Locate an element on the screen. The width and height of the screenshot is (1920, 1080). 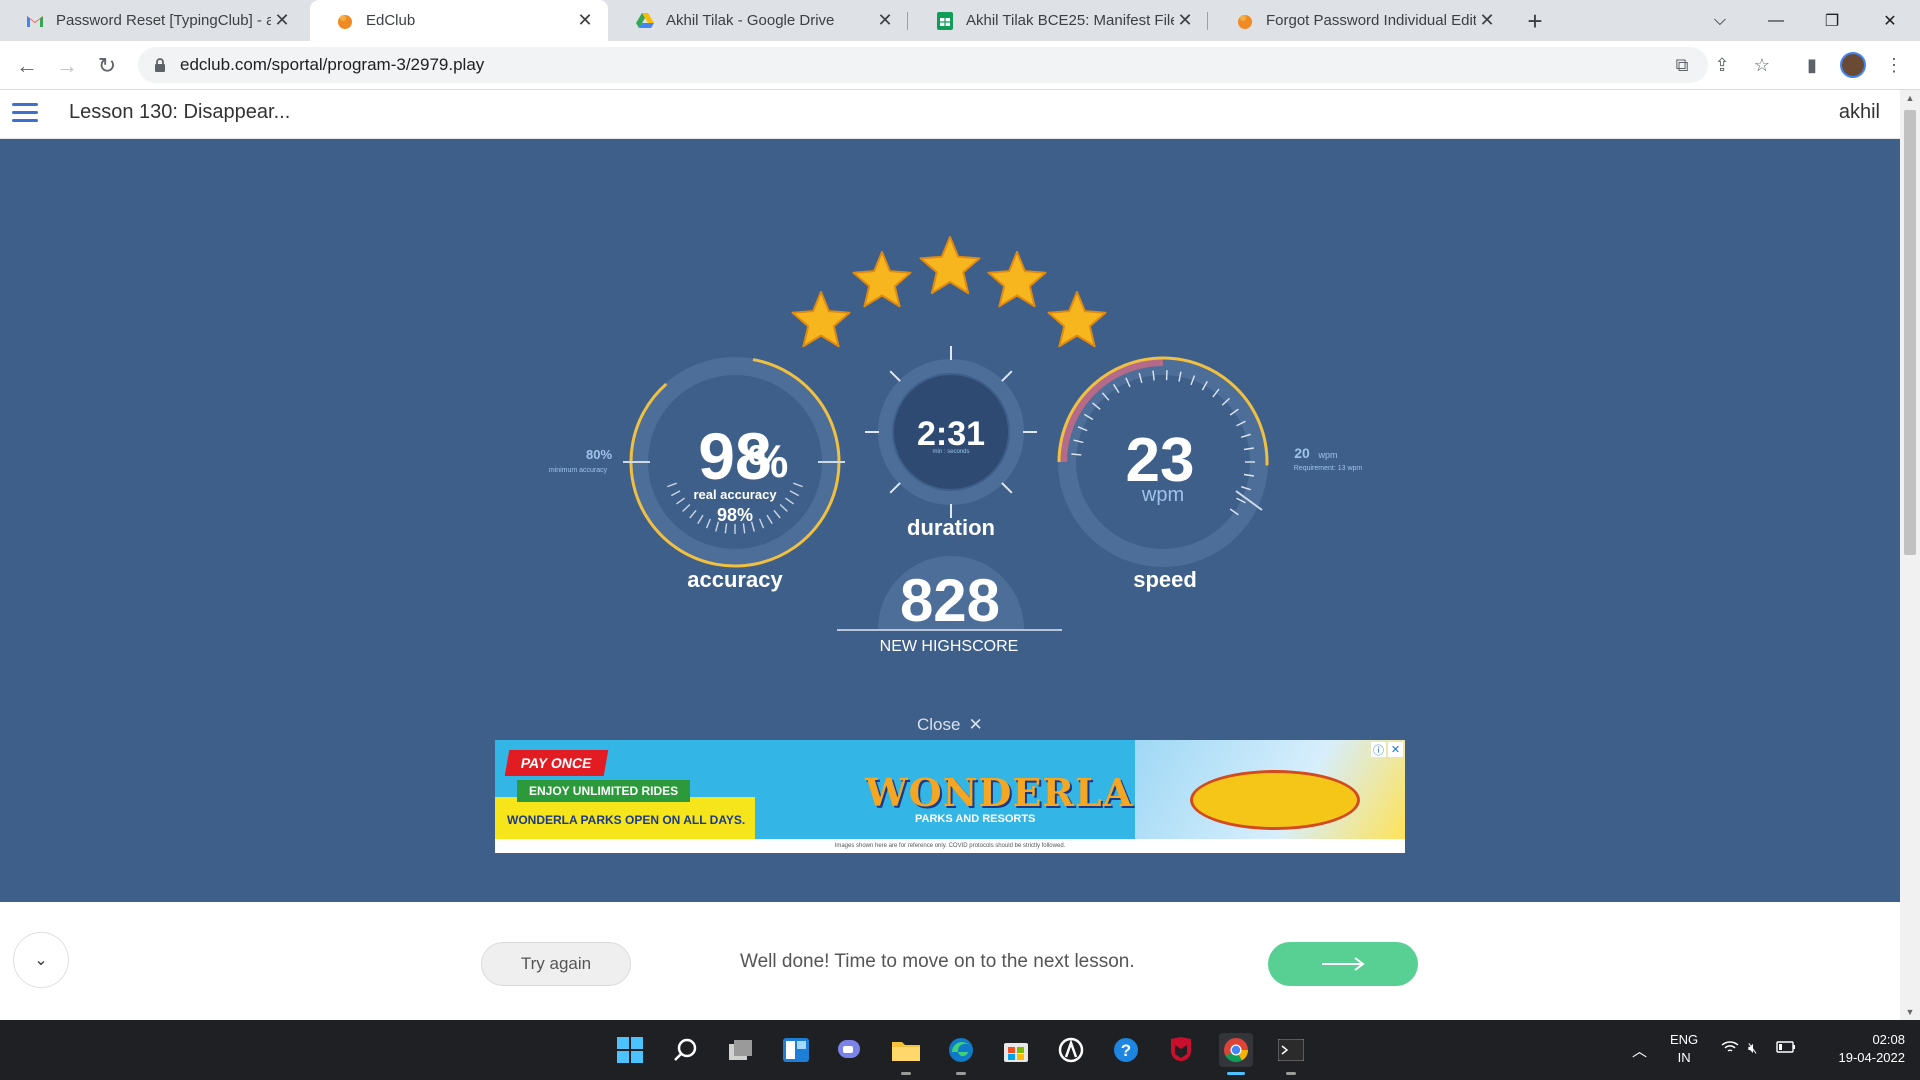
microsoft-store-icon is located at coordinates (1016, 1050).